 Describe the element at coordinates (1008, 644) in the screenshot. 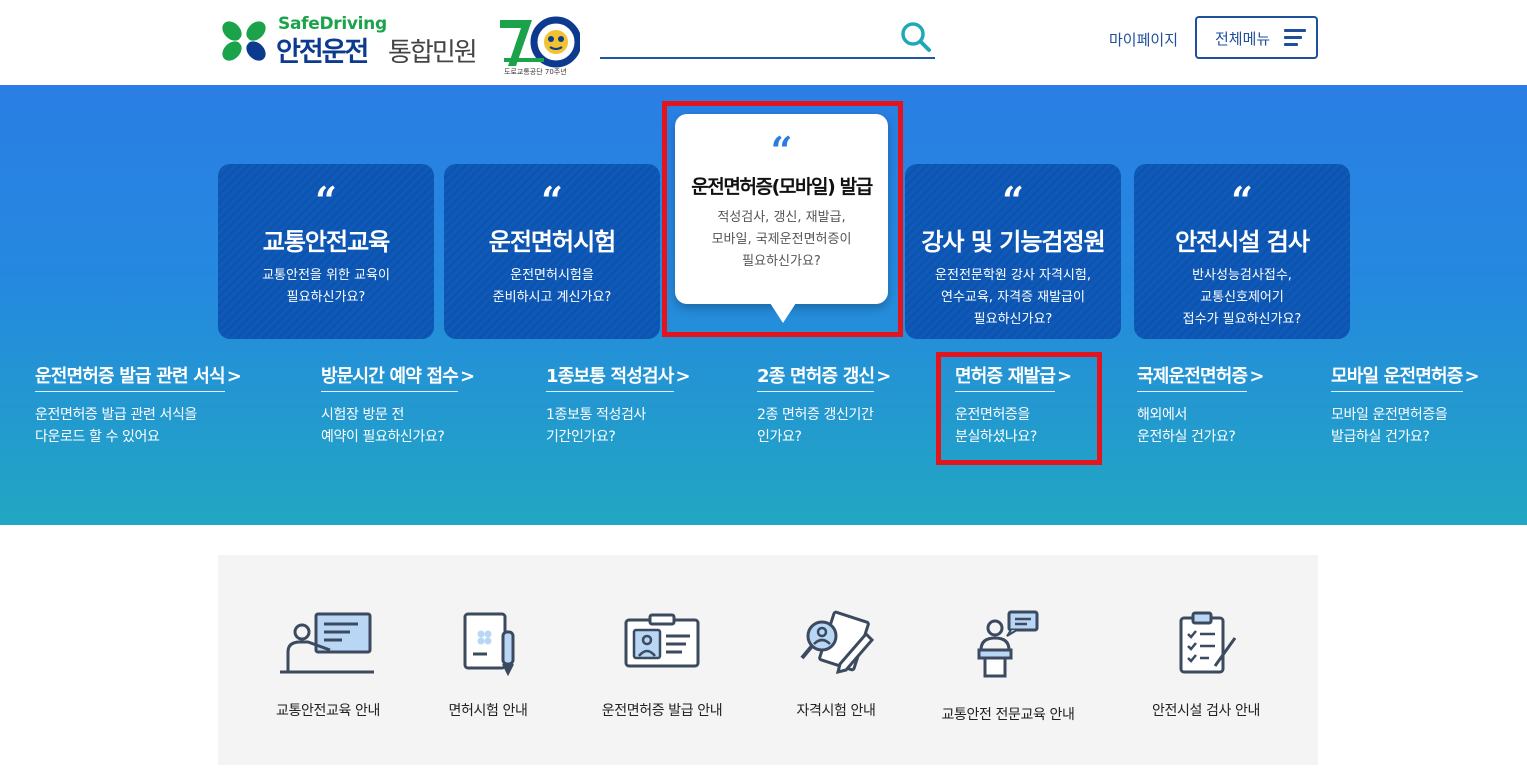

I see `speaker-podium-icon` at that location.